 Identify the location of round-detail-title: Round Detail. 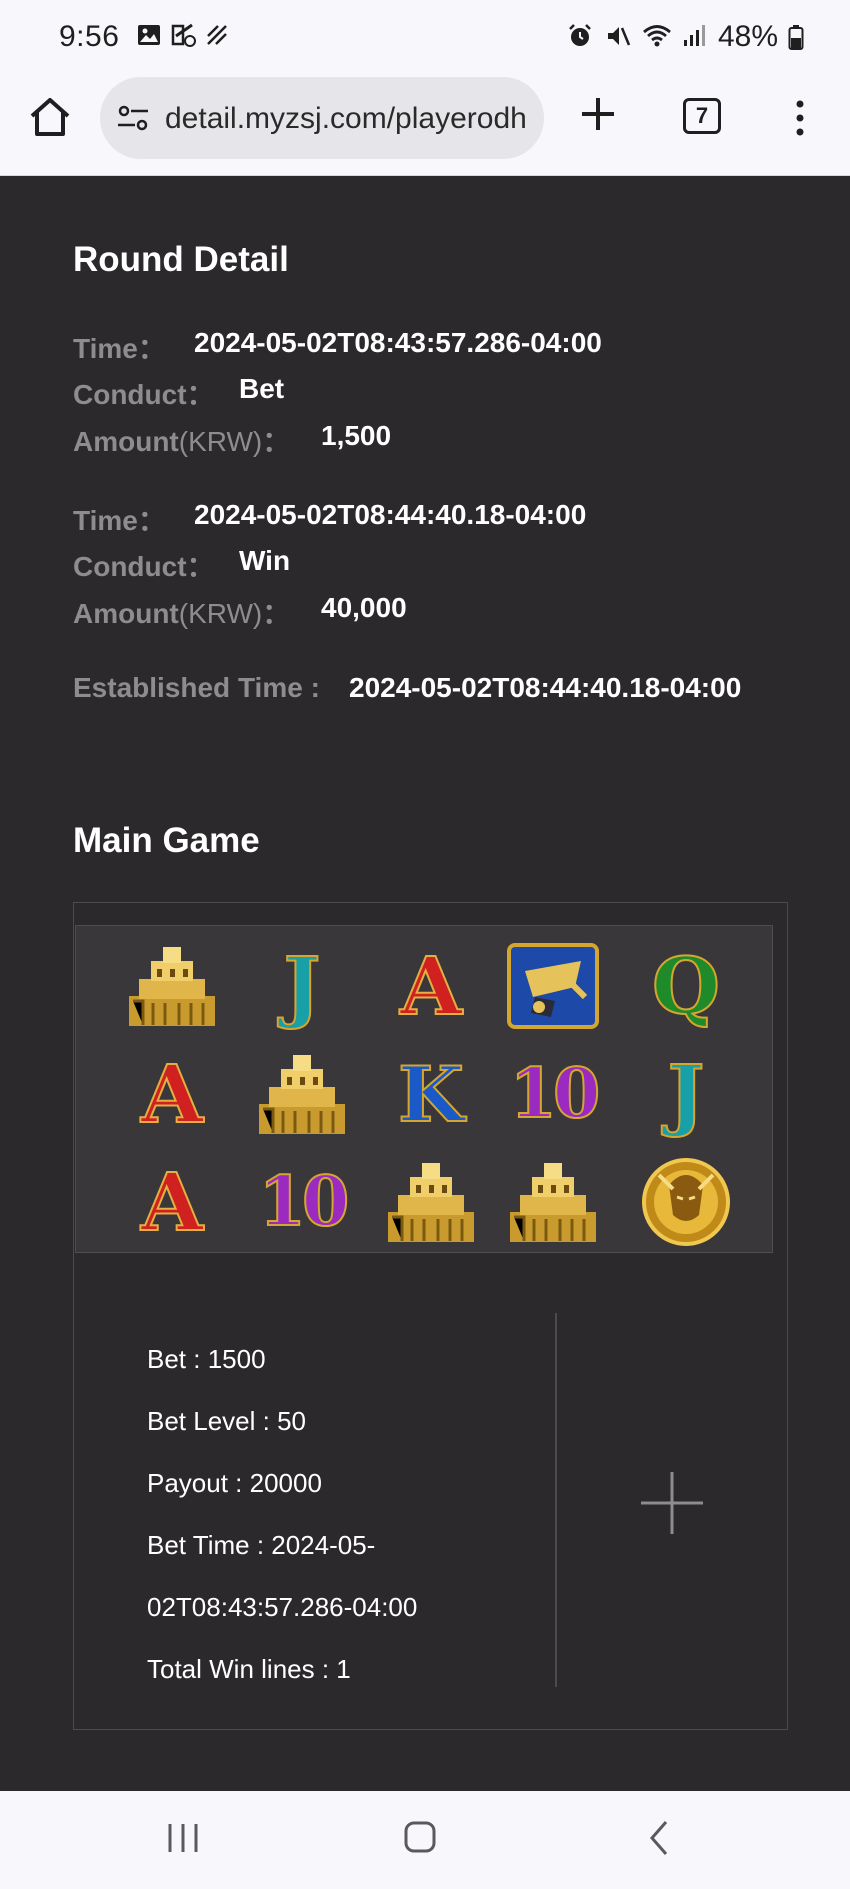
(181, 259).